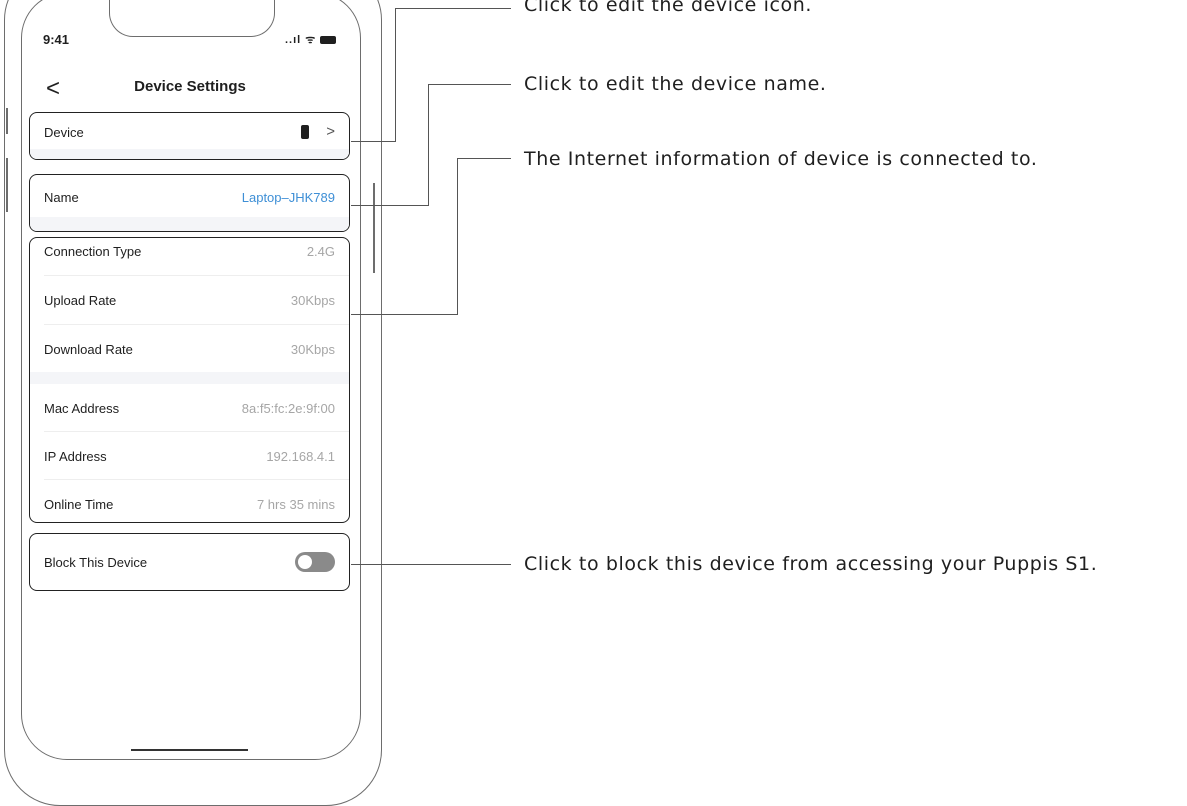 The image size is (1187, 806). What do you see at coordinates (93, 251) in the screenshot?
I see `connection-type-label: Connection Type` at bounding box center [93, 251].